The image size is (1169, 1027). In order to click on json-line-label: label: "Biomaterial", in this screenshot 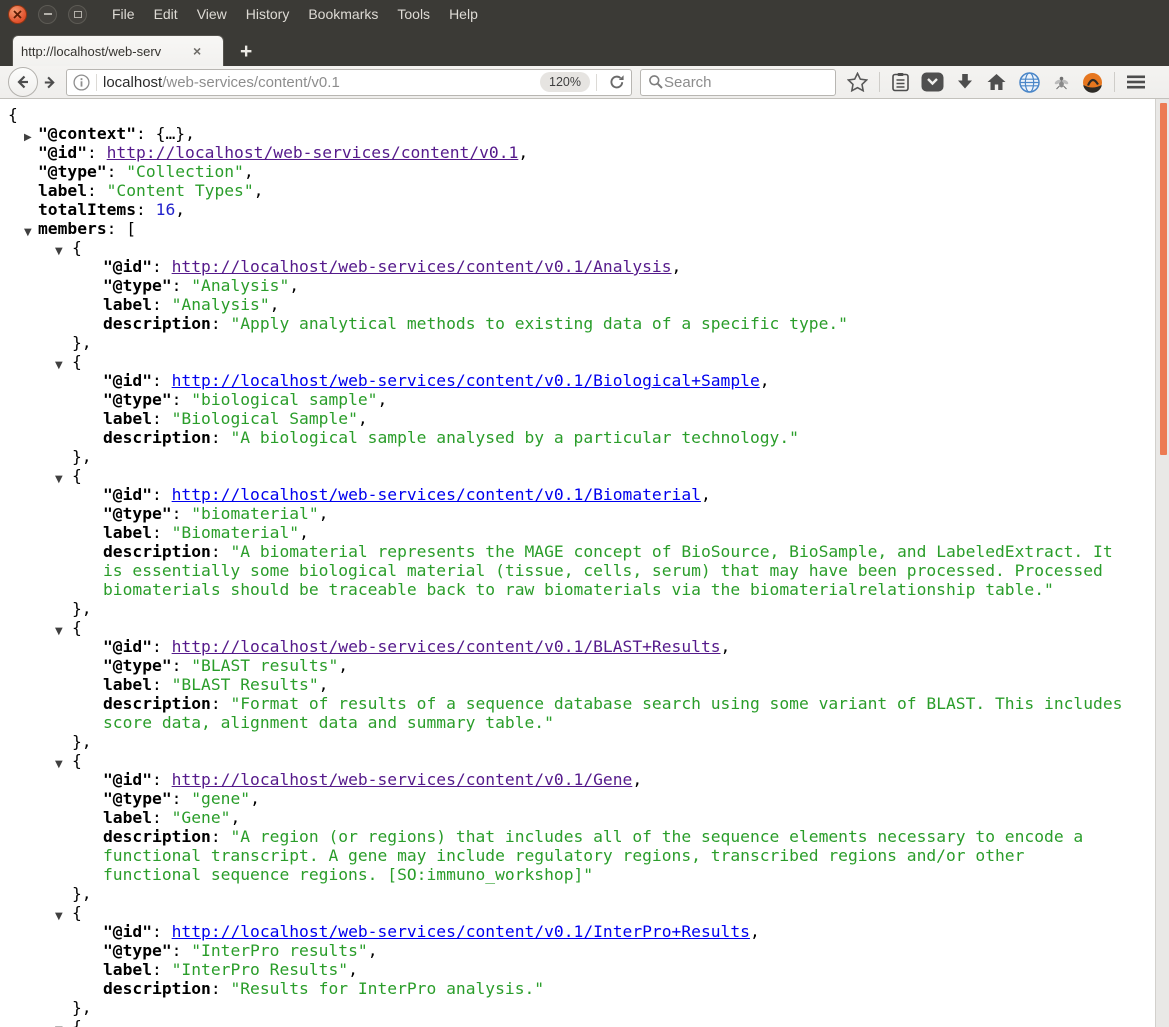, I will do `click(206, 532)`.